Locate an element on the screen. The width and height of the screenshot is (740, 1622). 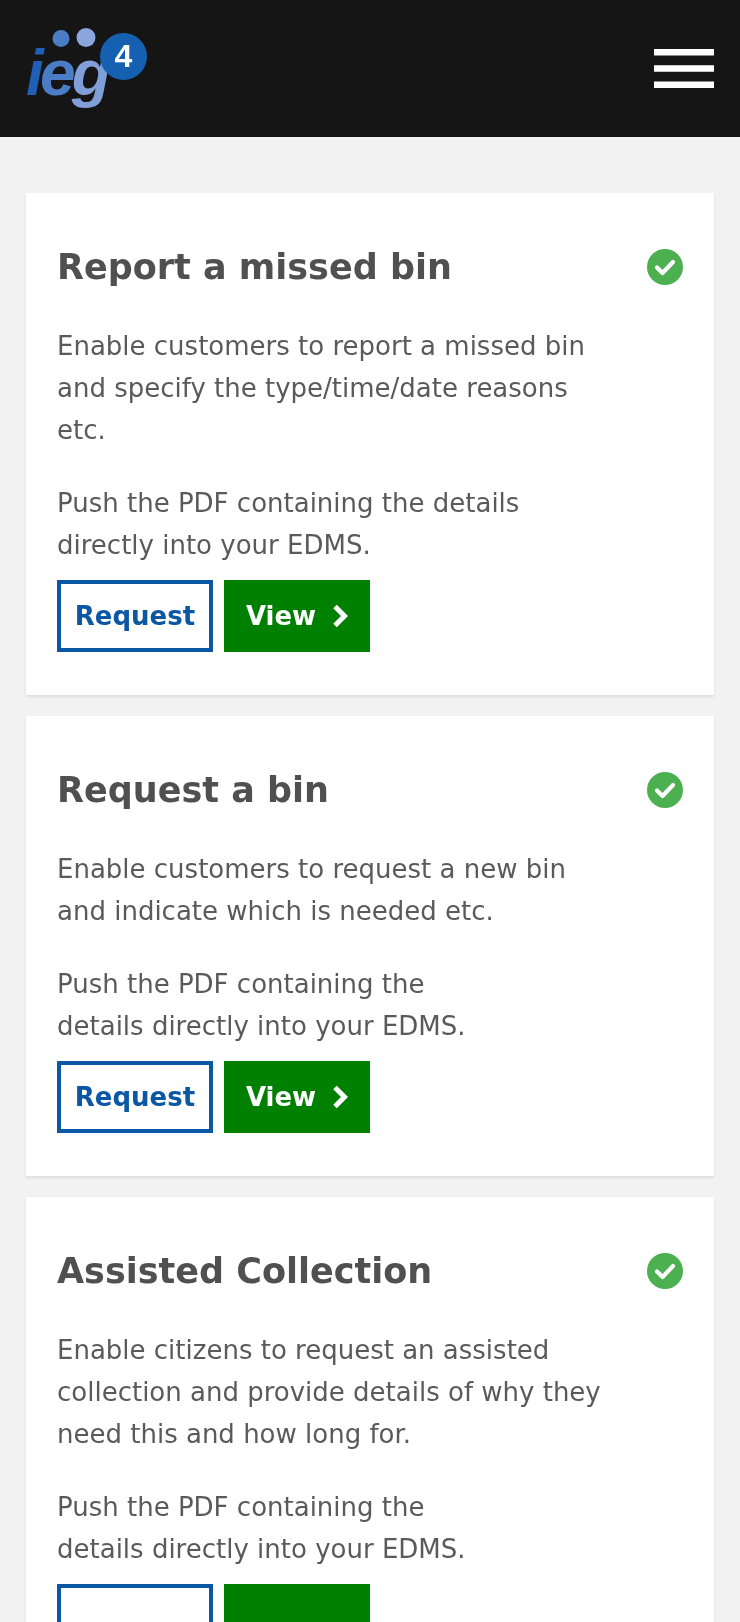
card-description: Enable customers to request a new bin and indicate which is needed etc. is located at coordinates (312, 890).